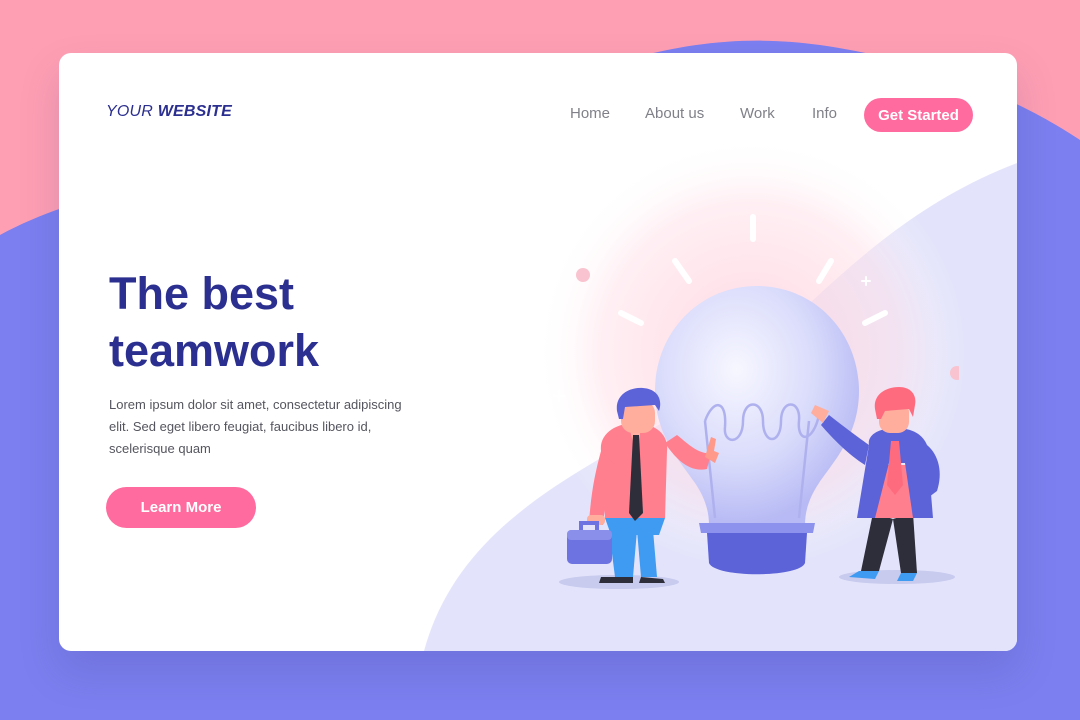 Image resolution: width=1080 pixels, height=720 pixels. I want to click on nav-about-us: About us, so click(674, 113).